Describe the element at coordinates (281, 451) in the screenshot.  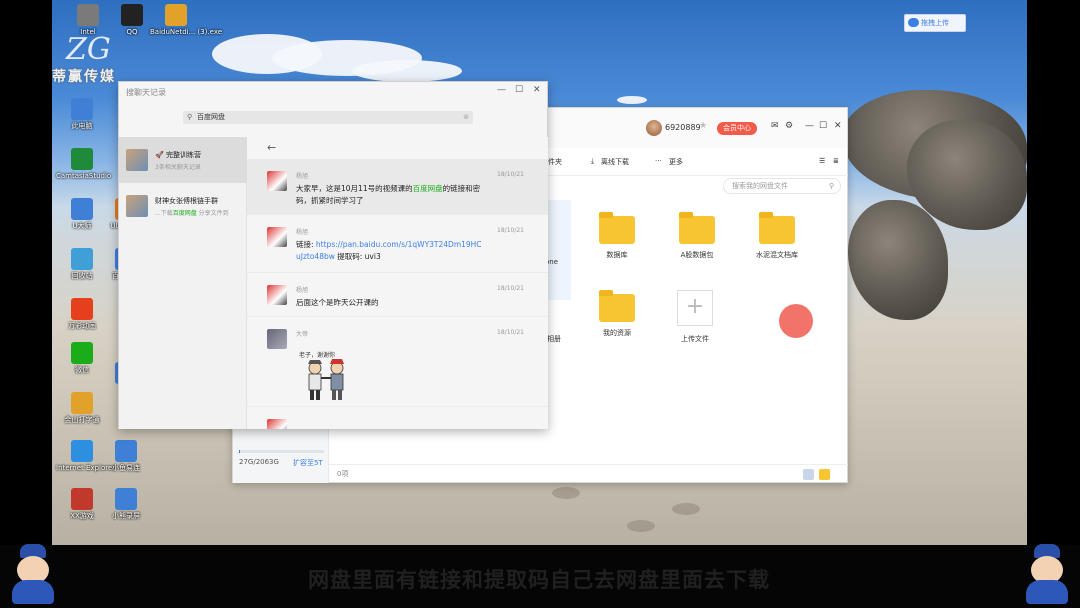
I see `storage-bar` at that location.